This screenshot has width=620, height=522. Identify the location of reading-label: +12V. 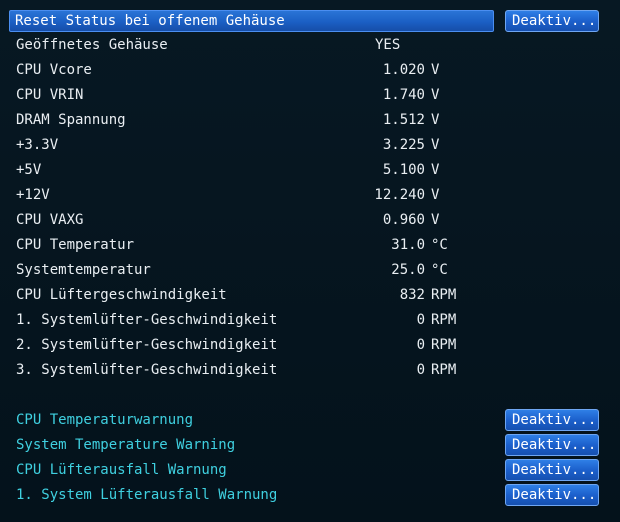
(33, 195).